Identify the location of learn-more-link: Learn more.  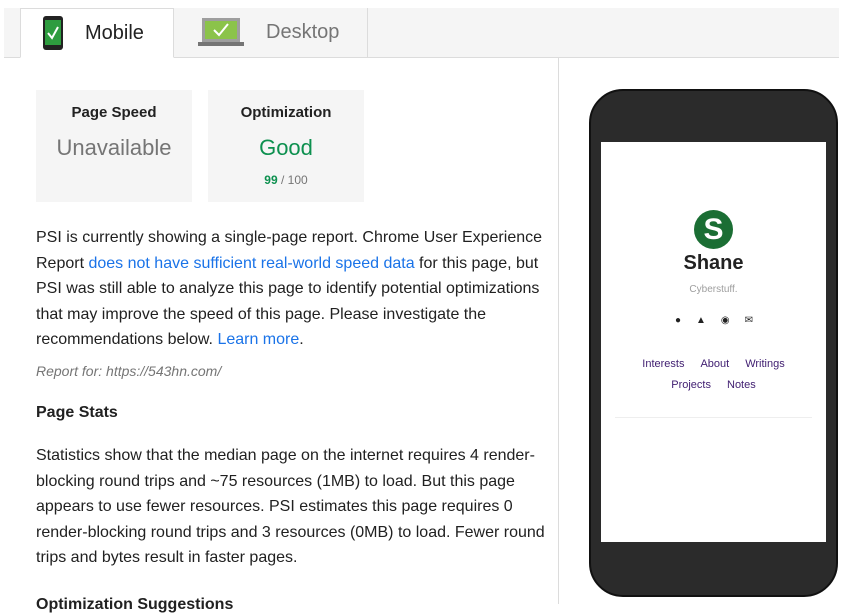
(258, 339).